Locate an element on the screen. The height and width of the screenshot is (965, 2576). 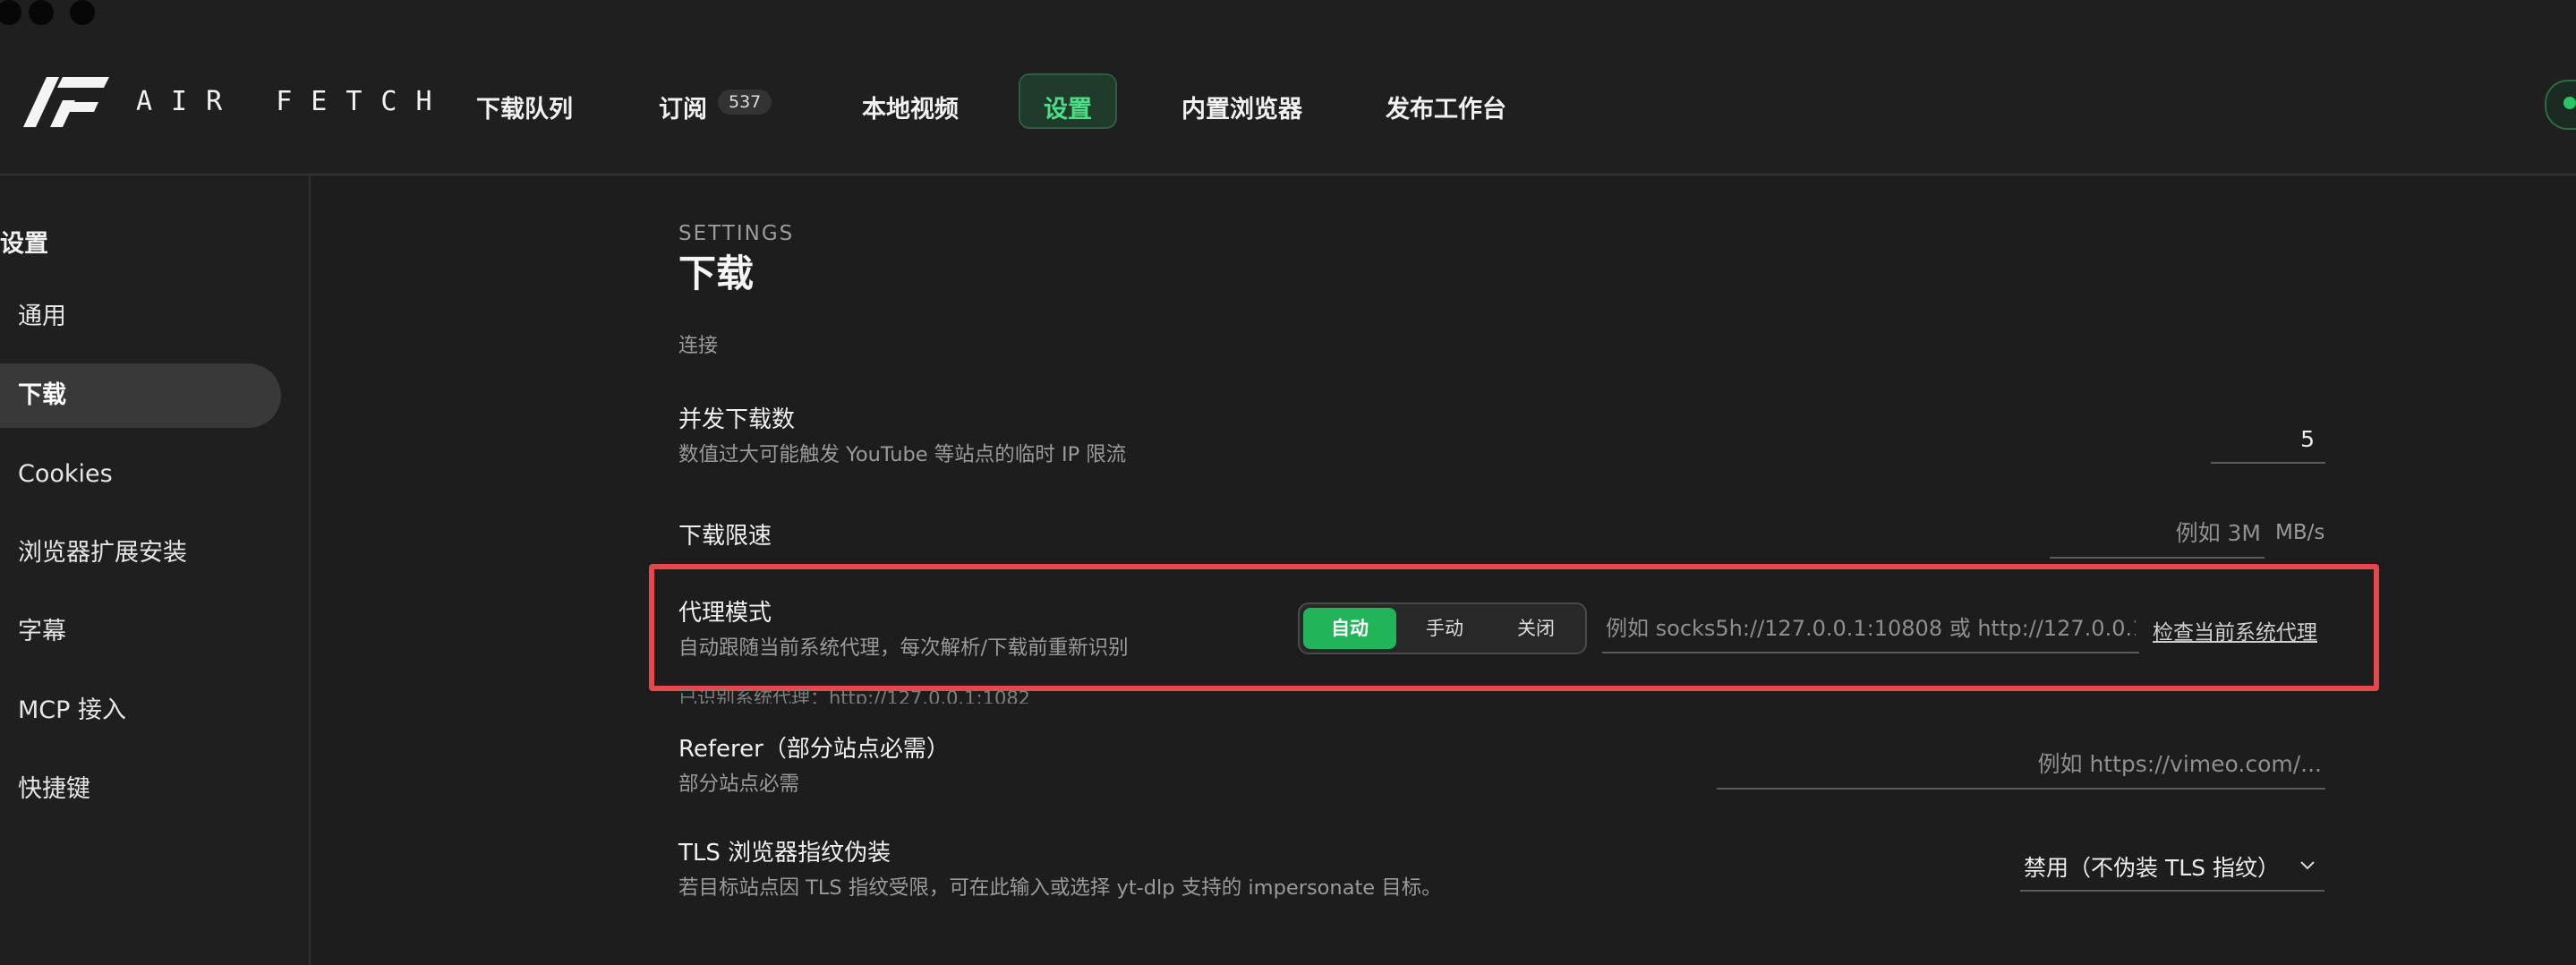
proxy-address-input is located at coordinates (1870, 629).